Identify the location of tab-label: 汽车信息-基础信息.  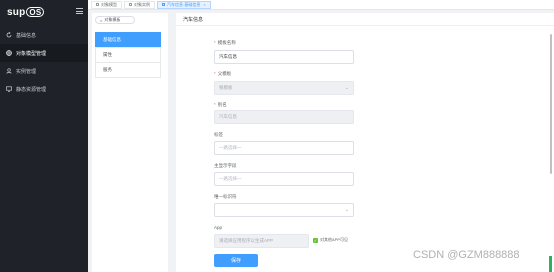
(184, 4).